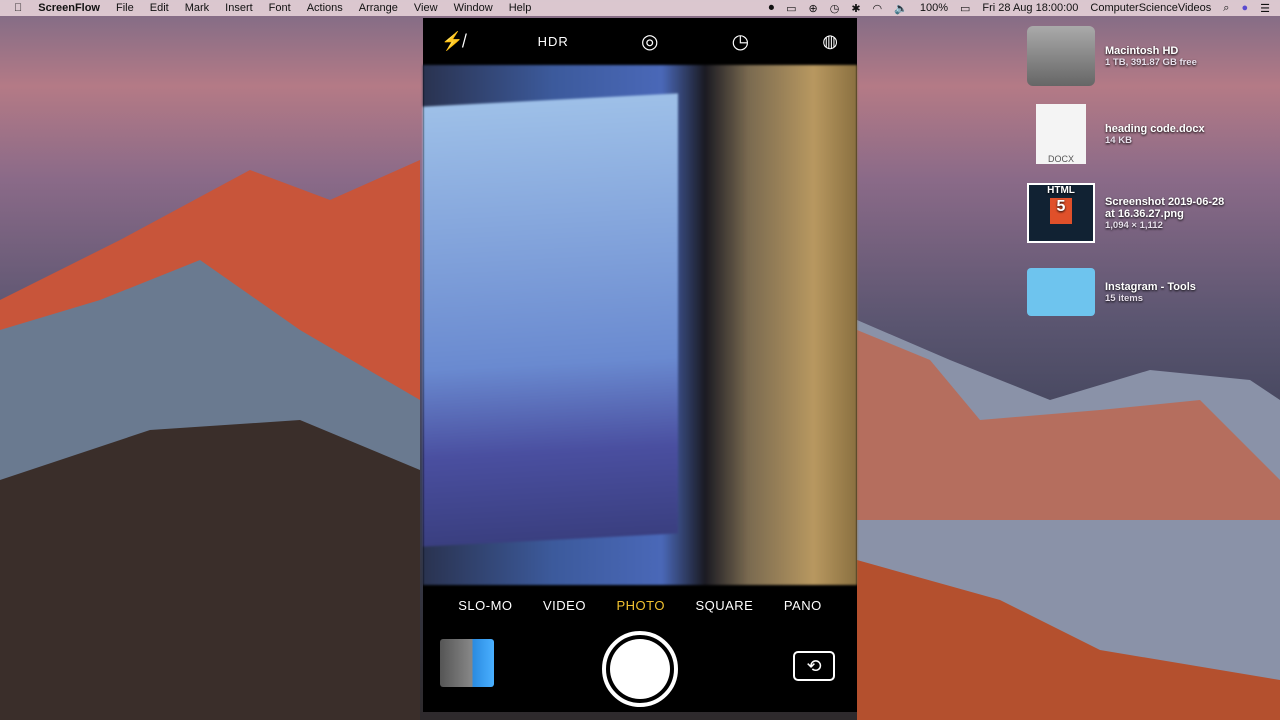 The image size is (1280, 720). Describe the element at coordinates (1244, 8) in the screenshot. I see `siri-icon: ●` at that location.